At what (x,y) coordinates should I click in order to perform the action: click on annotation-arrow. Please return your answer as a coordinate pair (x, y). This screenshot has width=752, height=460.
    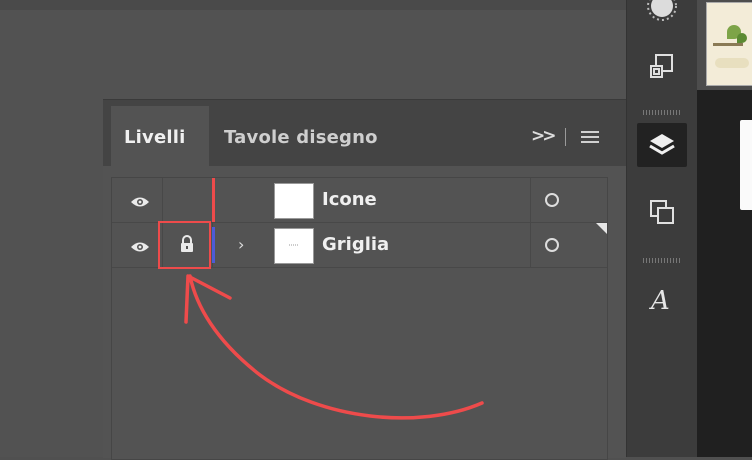
    Looking at the image, I should click on (334, 347).